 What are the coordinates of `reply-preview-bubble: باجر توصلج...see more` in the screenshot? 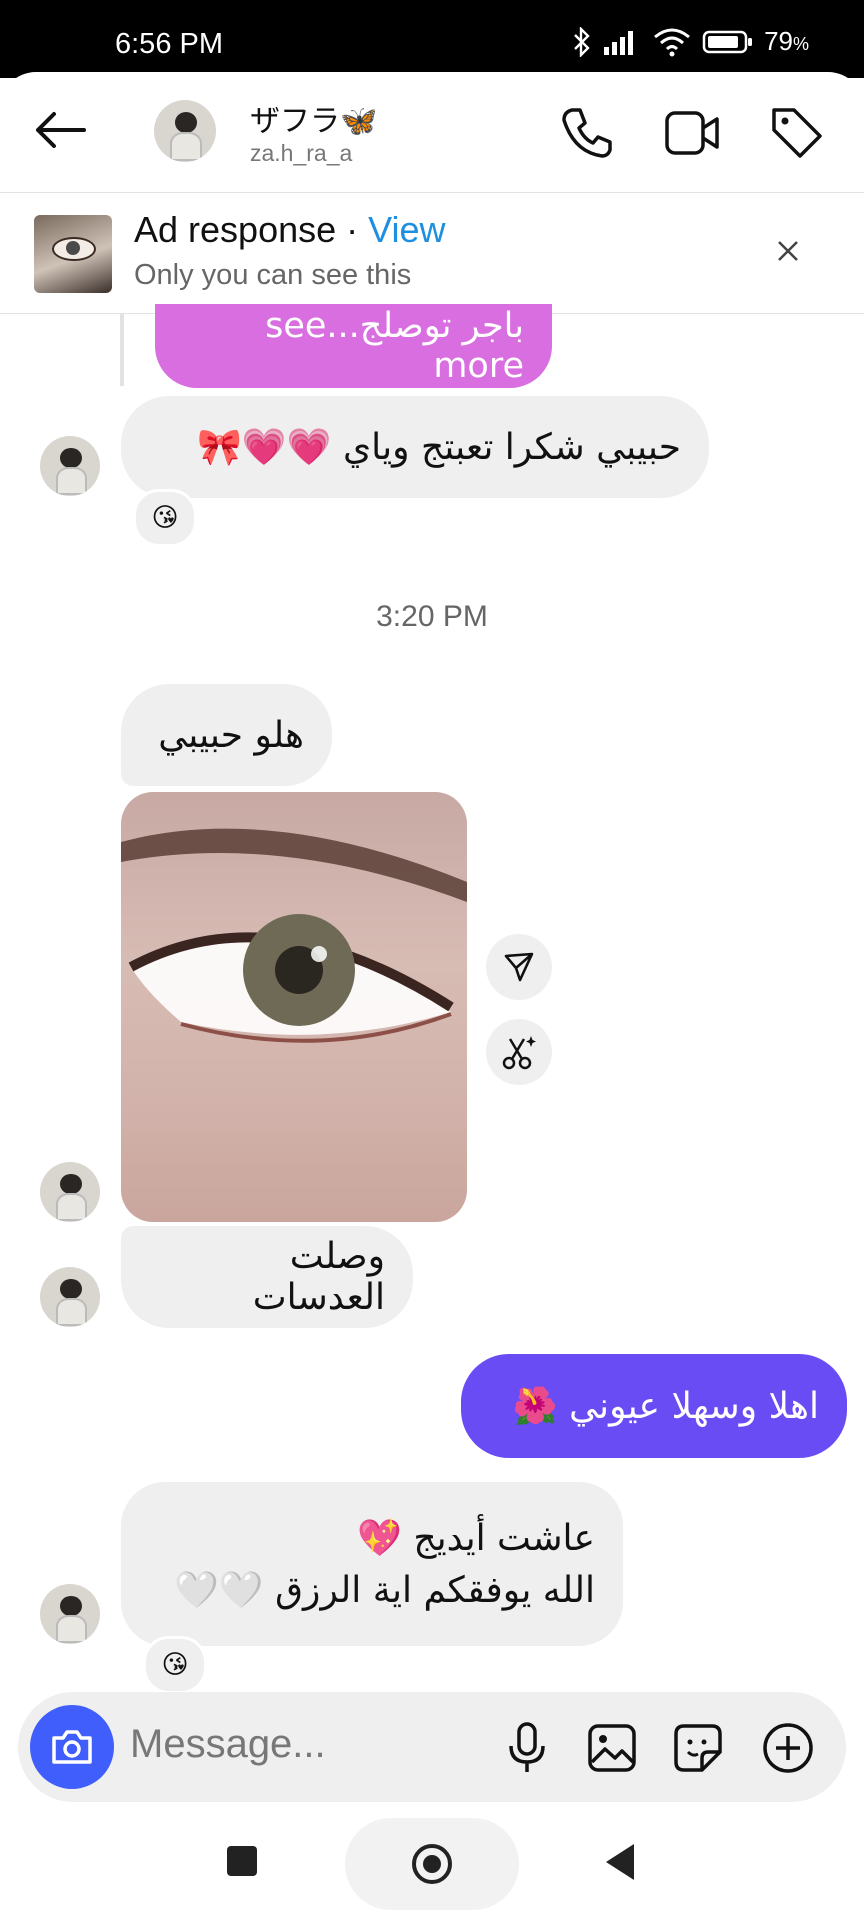 It's located at (353, 346).